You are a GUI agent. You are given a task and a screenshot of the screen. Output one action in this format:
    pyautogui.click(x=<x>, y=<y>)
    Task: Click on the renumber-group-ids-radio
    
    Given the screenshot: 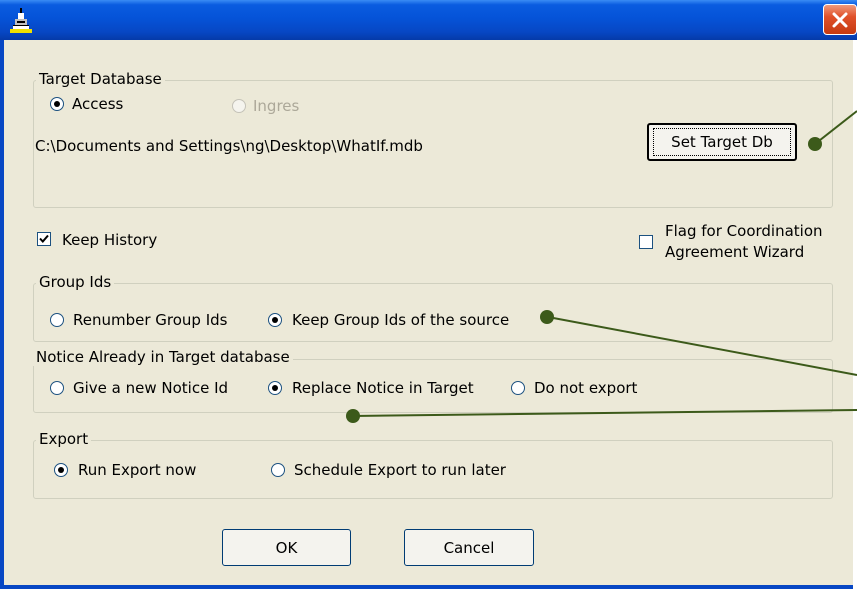 What is the action you would take?
    pyautogui.click(x=57, y=320)
    